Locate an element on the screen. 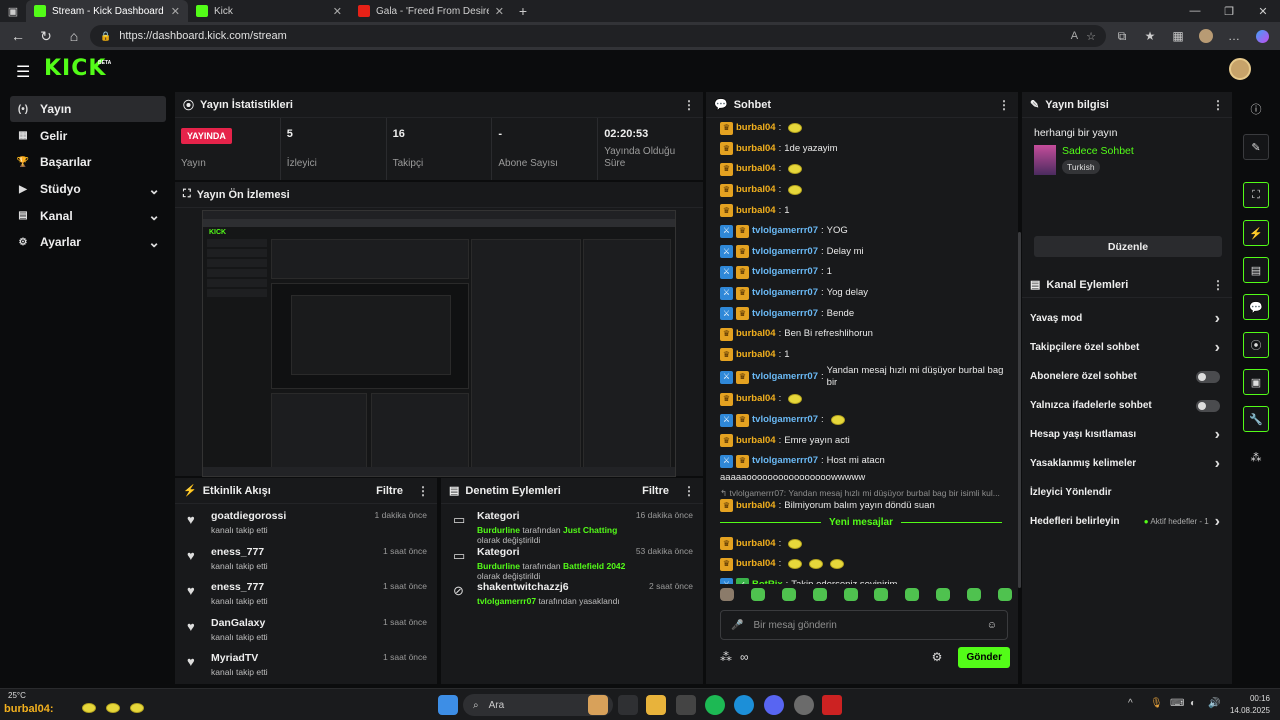  channel-action-row: İzleyici Yönlendir is located at coordinates (1127, 492).